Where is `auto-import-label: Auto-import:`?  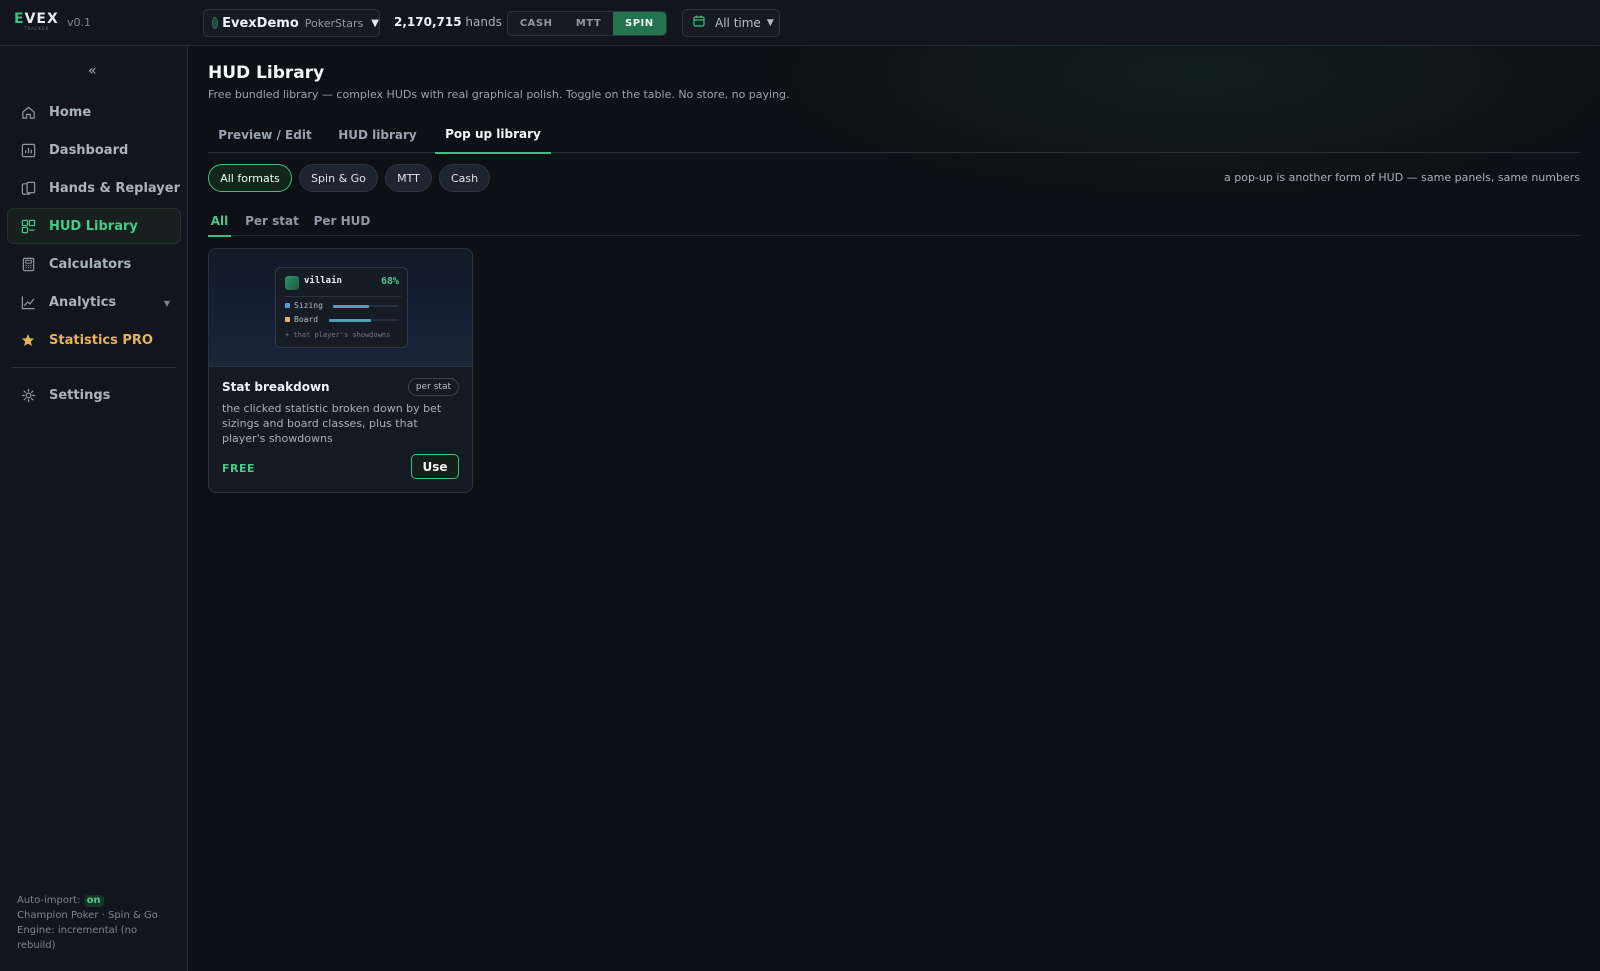 auto-import-label: Auto-import: is located at coordinates (49, 900).